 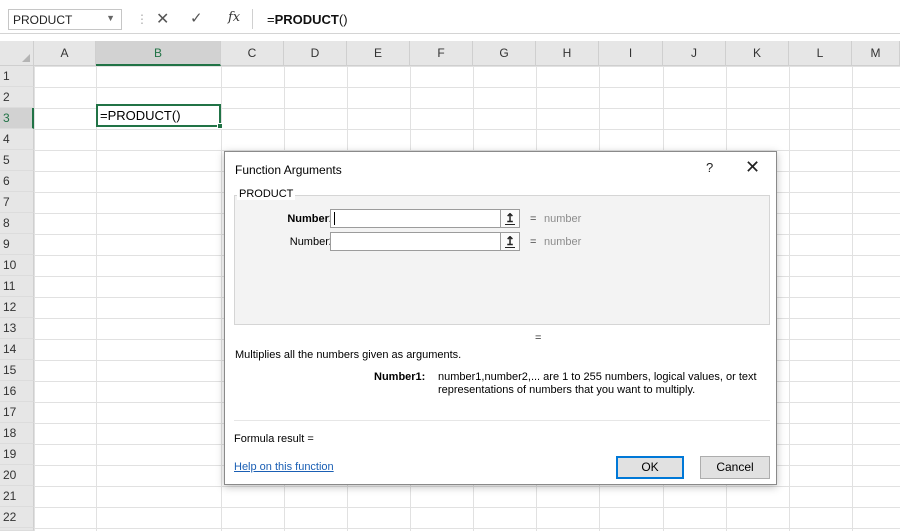 I want to click on ok-button: OK, so click(x=650, y=467).